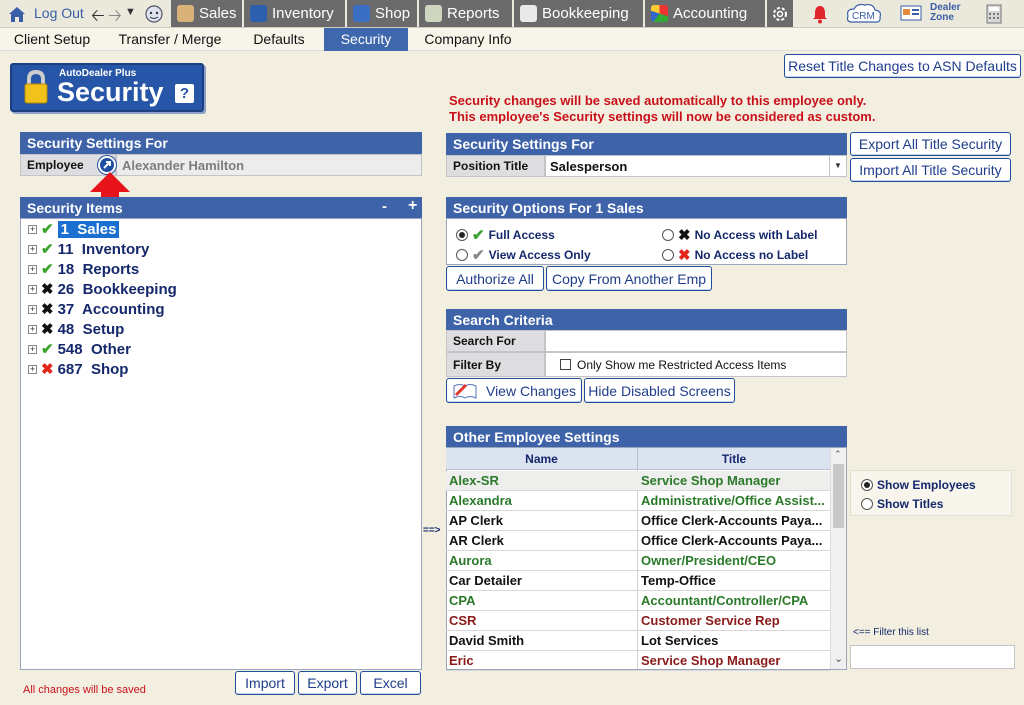 The image size is (1024, 705). What do you see at coordinates (867, 504) in the screenshot?
I see `show-titles-radio` at bounding box center [867, 504].